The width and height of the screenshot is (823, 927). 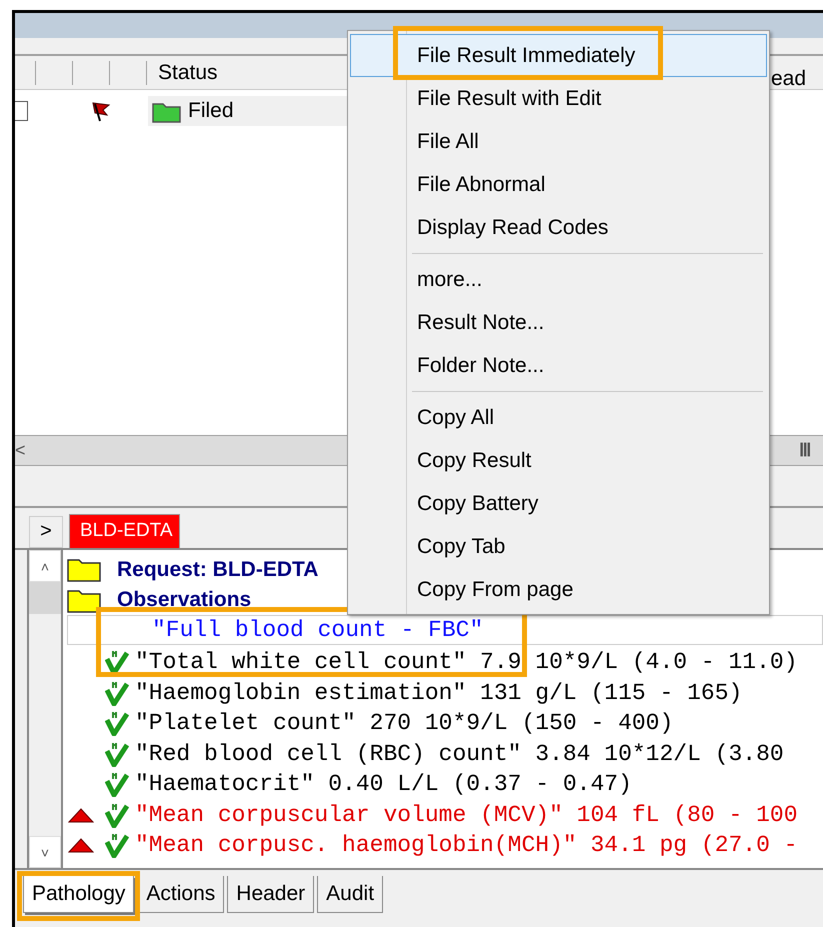 I want to click on menu-item: Copy Result, so click(x=558, y=460).